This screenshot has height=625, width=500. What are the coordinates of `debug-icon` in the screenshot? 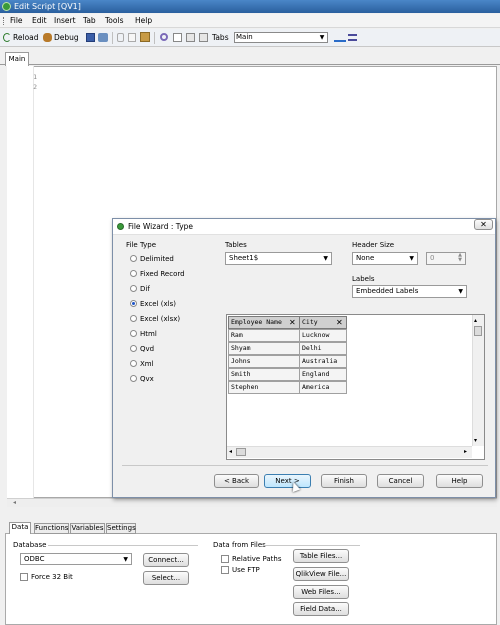 It's located at (47, 37).